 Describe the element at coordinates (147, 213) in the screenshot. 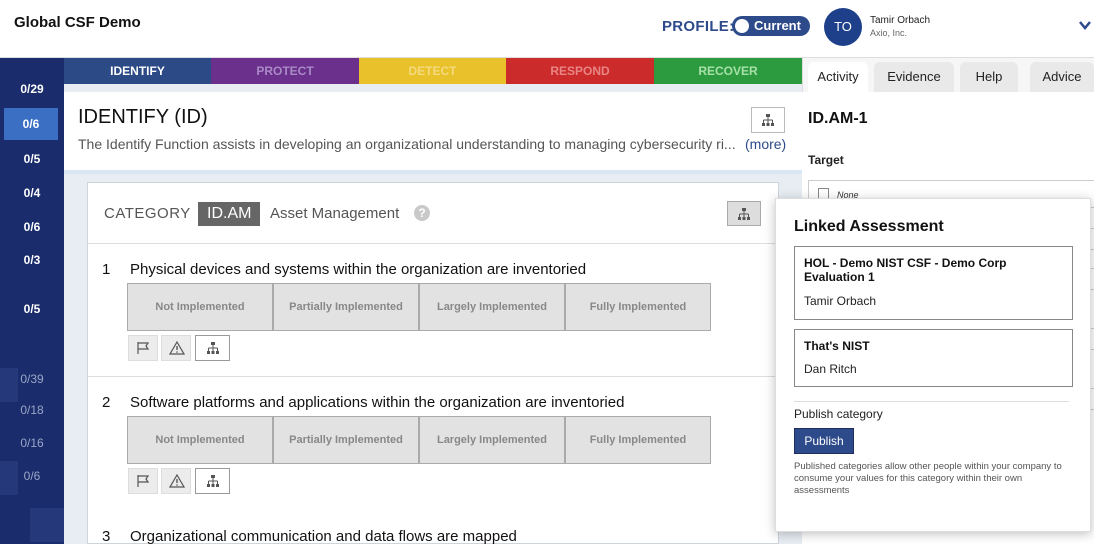

I see `category-label: CATEGORY` at that location.